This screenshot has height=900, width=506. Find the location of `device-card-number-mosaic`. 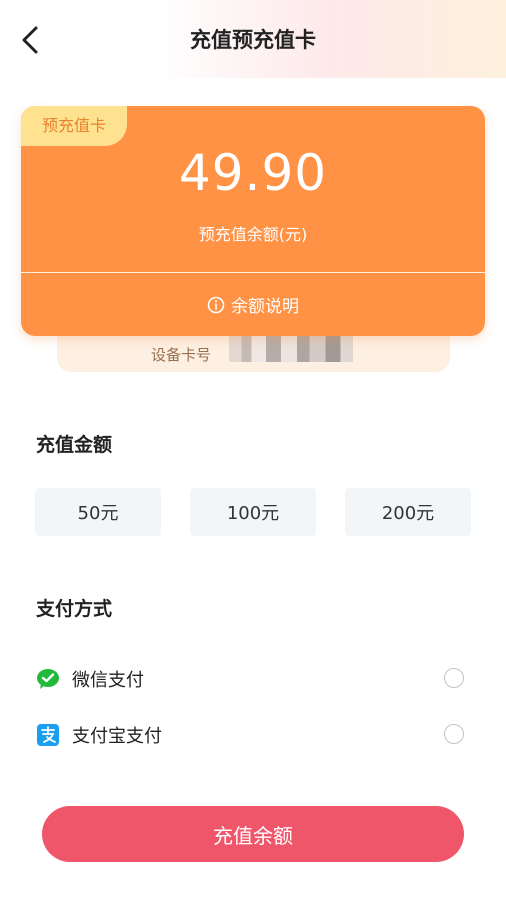

device-card-number-mosaic is located at coordinates (291, 348).